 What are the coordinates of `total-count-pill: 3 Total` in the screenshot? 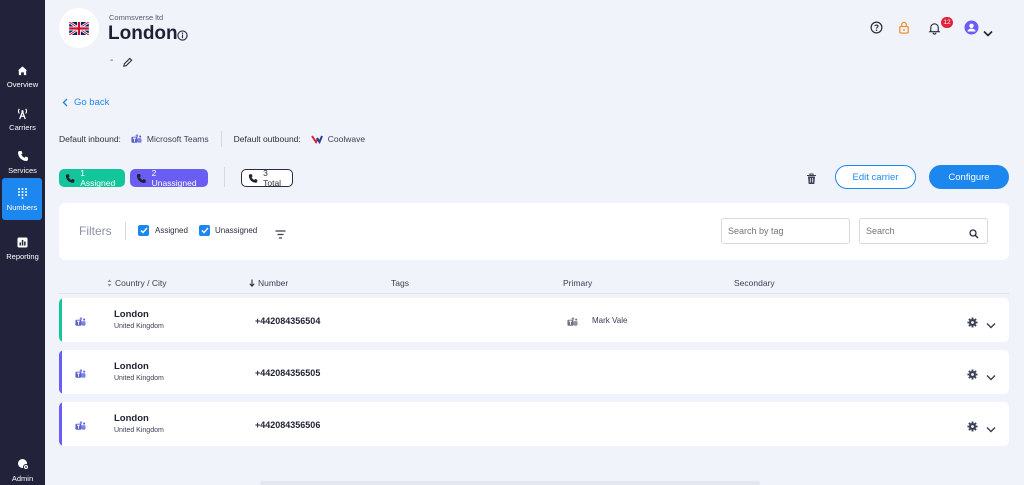 It's located at (267, 178).